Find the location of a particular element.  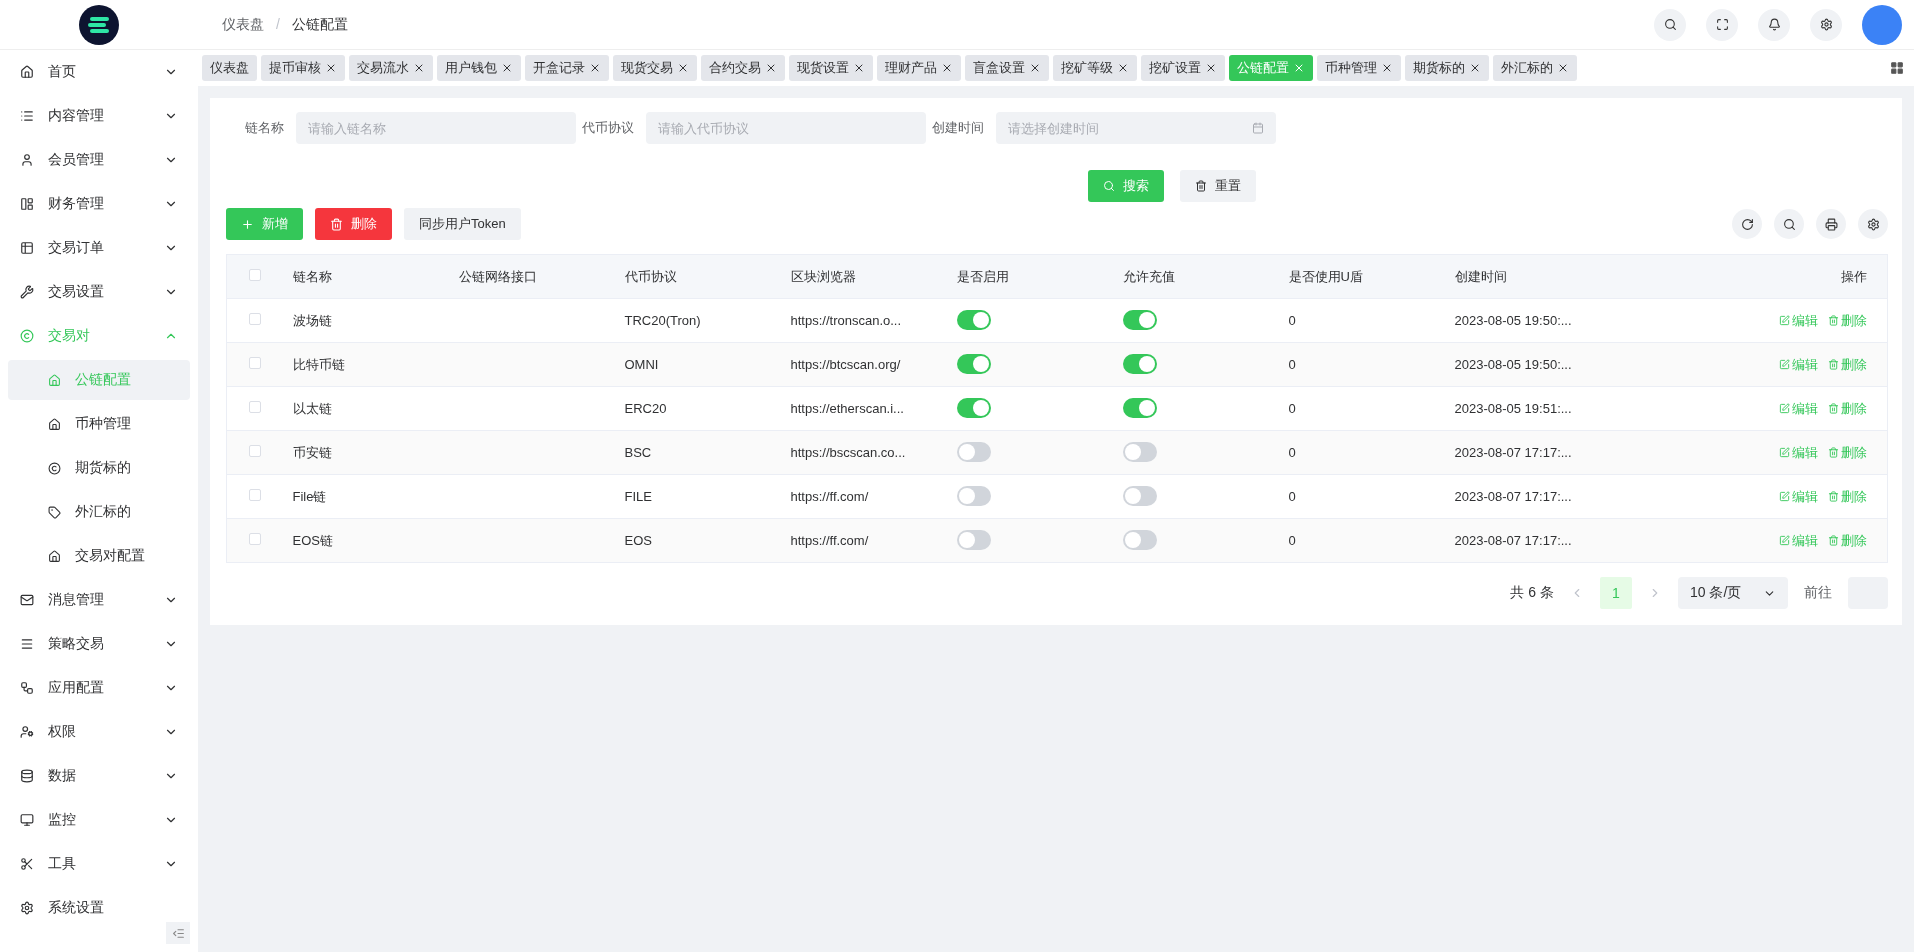

table-cell: 币安链 is located at coordinates (312, 452).